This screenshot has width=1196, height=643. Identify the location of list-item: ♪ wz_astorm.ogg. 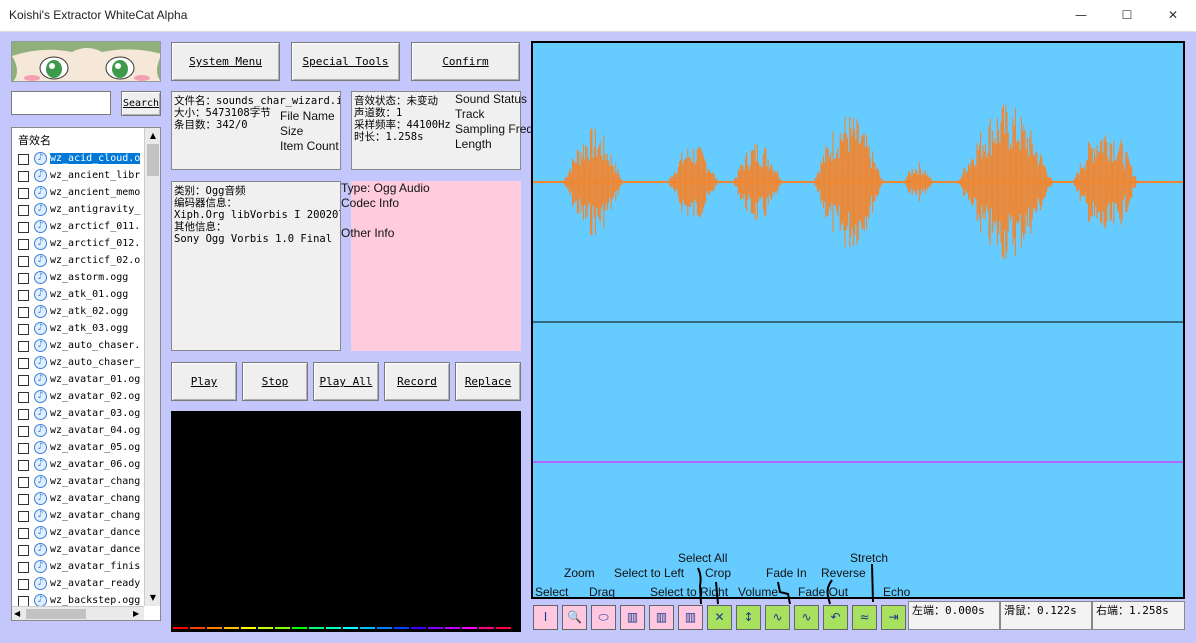
(82, 278).